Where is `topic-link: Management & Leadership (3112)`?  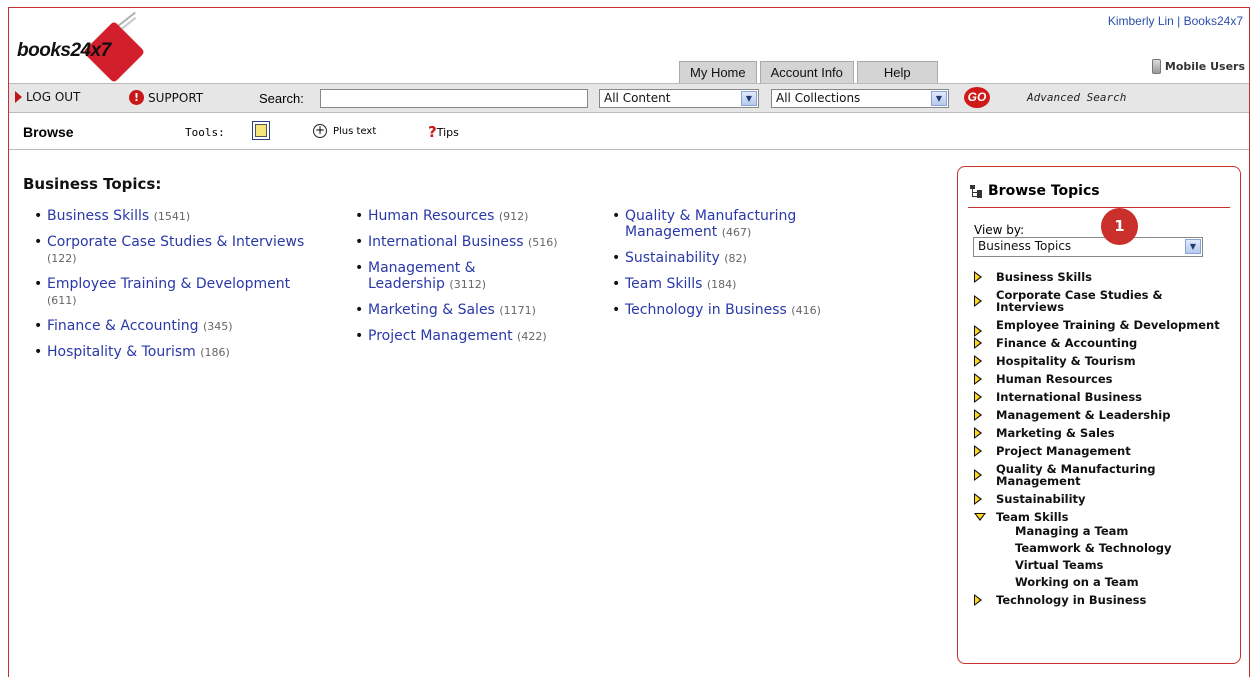 topic-link: Management & Leadership (3112) is located at coordinates (434, 276).